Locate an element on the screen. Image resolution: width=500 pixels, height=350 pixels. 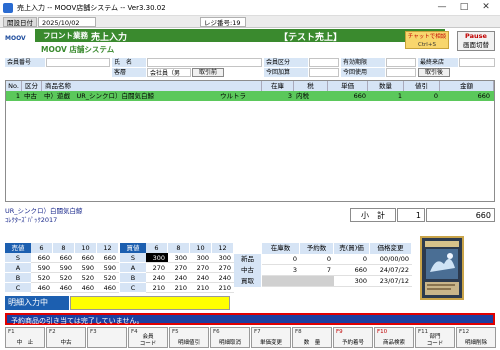
row-item-name: 中）遊戯 UR_シンクロ）白闘気白鯨 is located at coordinates (99, 96).